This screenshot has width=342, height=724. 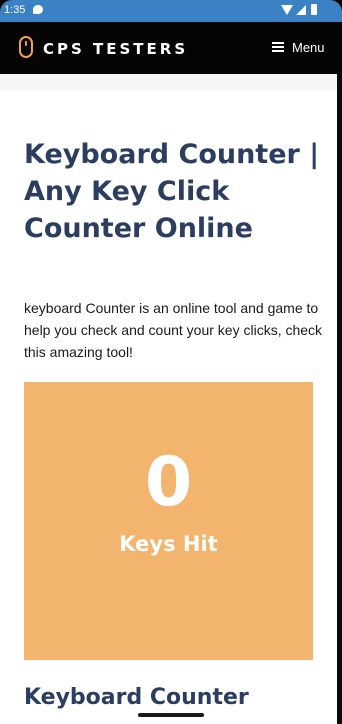 I want to click on signal-icon, so click(x=301, y=10).